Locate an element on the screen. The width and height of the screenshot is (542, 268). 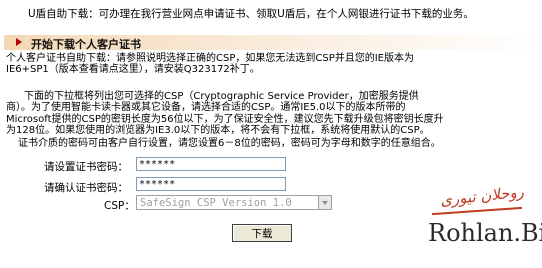
section-header: 开始下载个人客户证书 is located at coordinates (271, 43).